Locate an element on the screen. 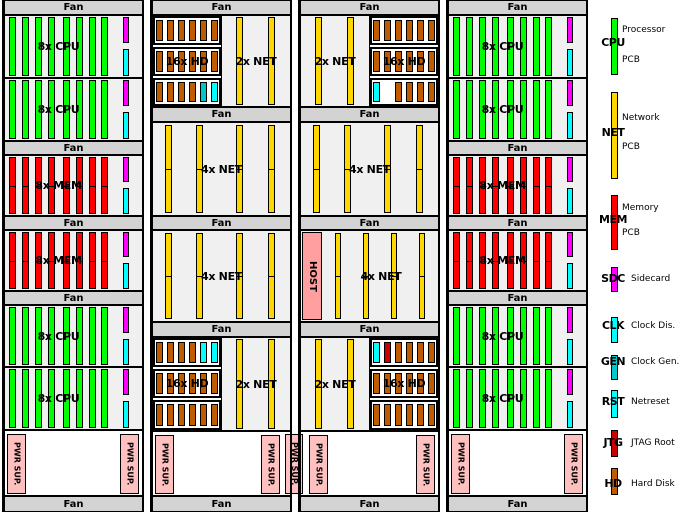 The height and width of the screenshot is (513, 695). legend-abbr: HD is located at coordinates (613, 483).